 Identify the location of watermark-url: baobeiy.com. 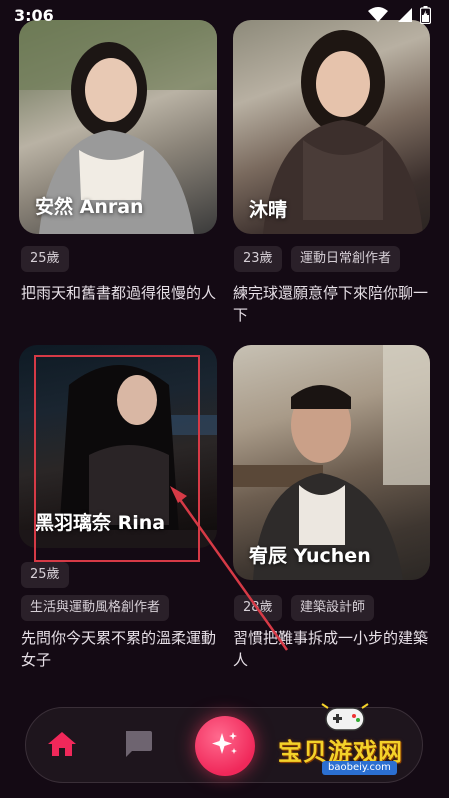
(359, 768).